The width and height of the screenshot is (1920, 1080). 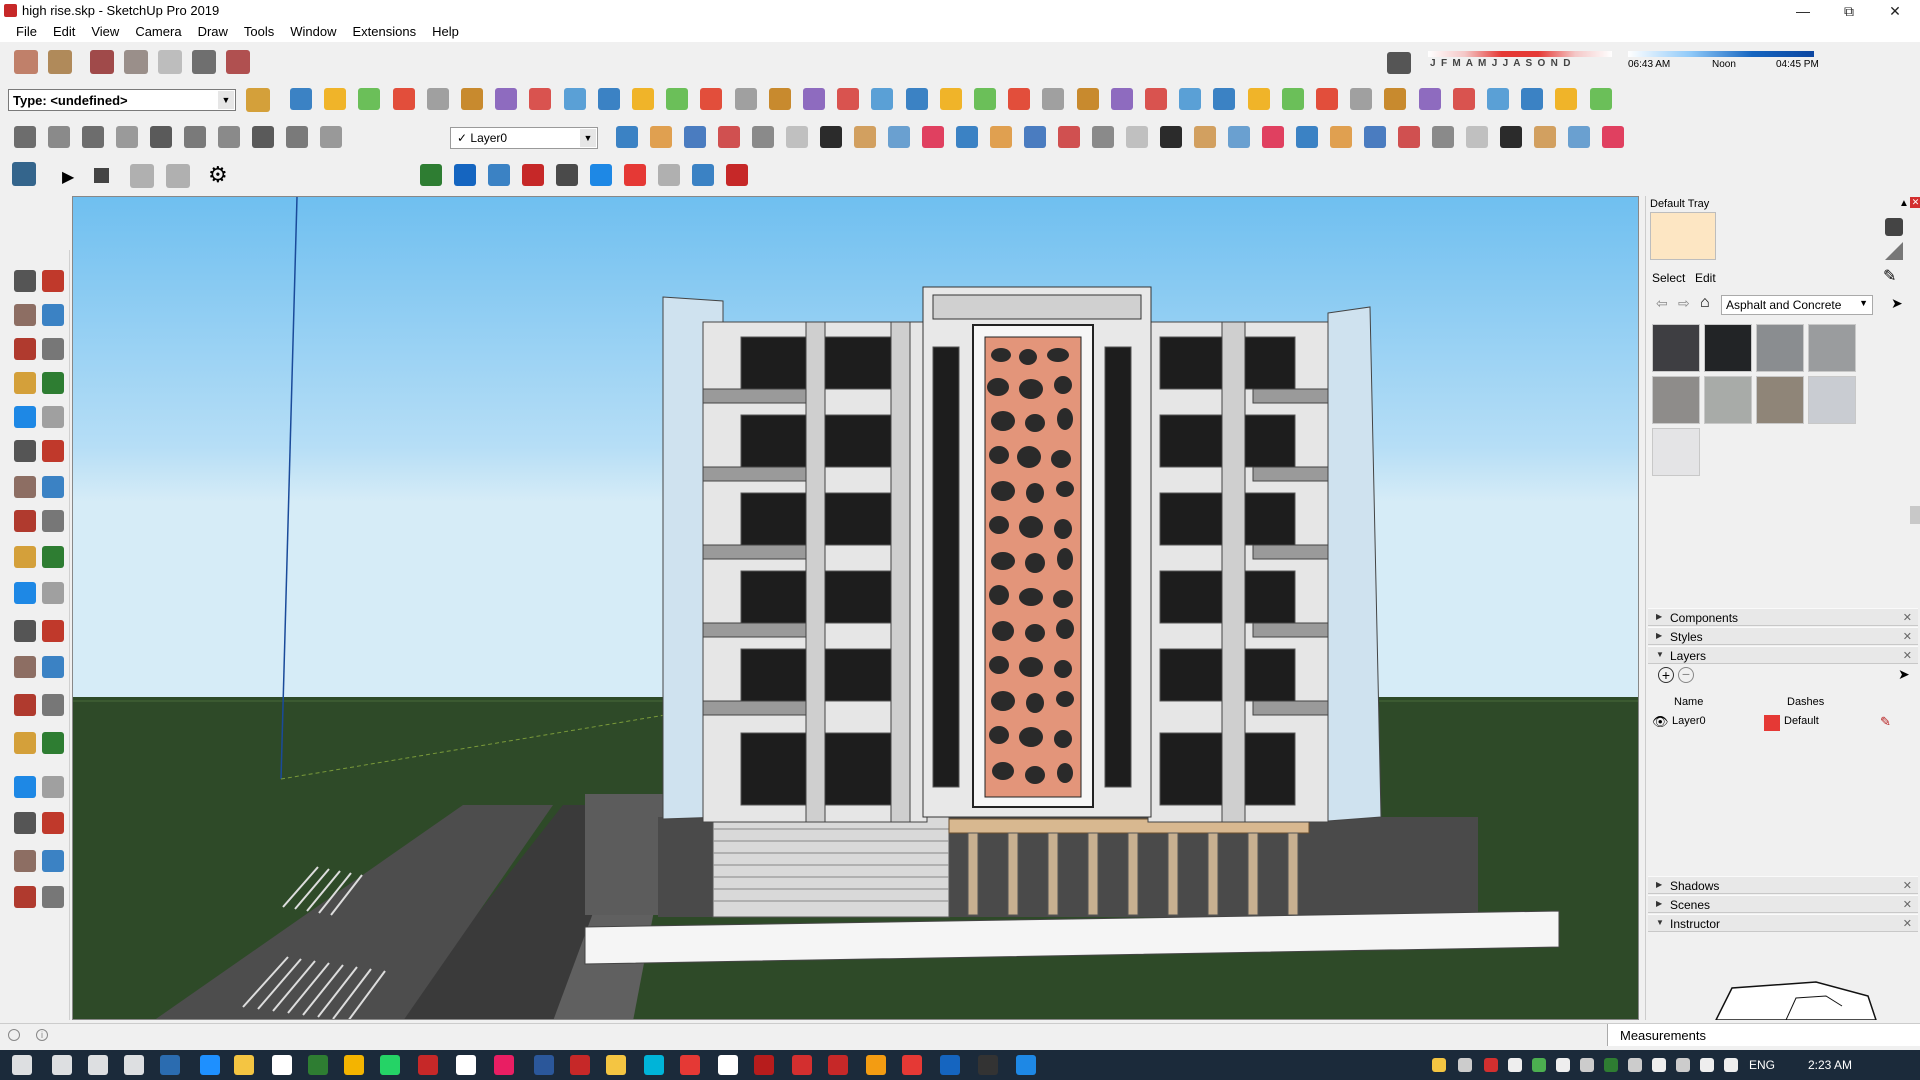 I want to click on minimize-button: —, so click(x=1803, y=11).